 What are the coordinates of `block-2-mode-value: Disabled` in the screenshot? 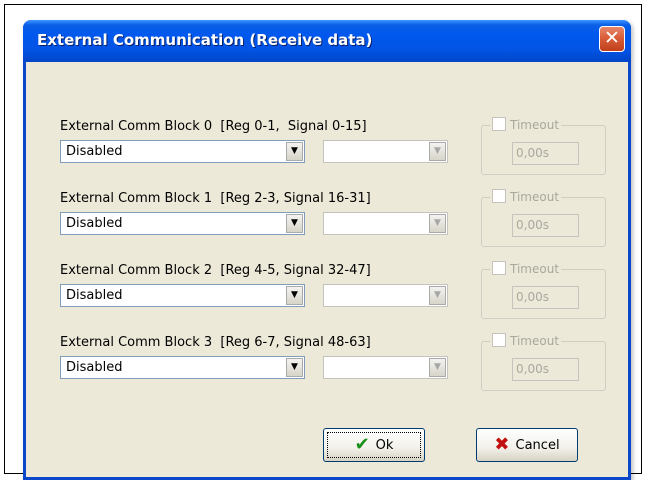 It's located at (94, 295).